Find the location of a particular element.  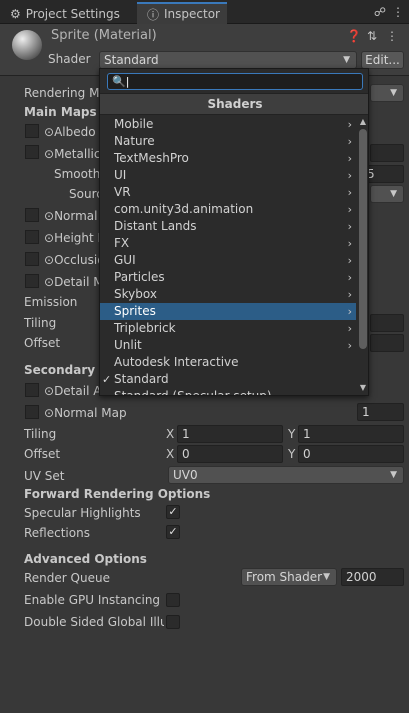

uv-set-dropdown: UV0 ▼ is located at coordinates (286, 475).